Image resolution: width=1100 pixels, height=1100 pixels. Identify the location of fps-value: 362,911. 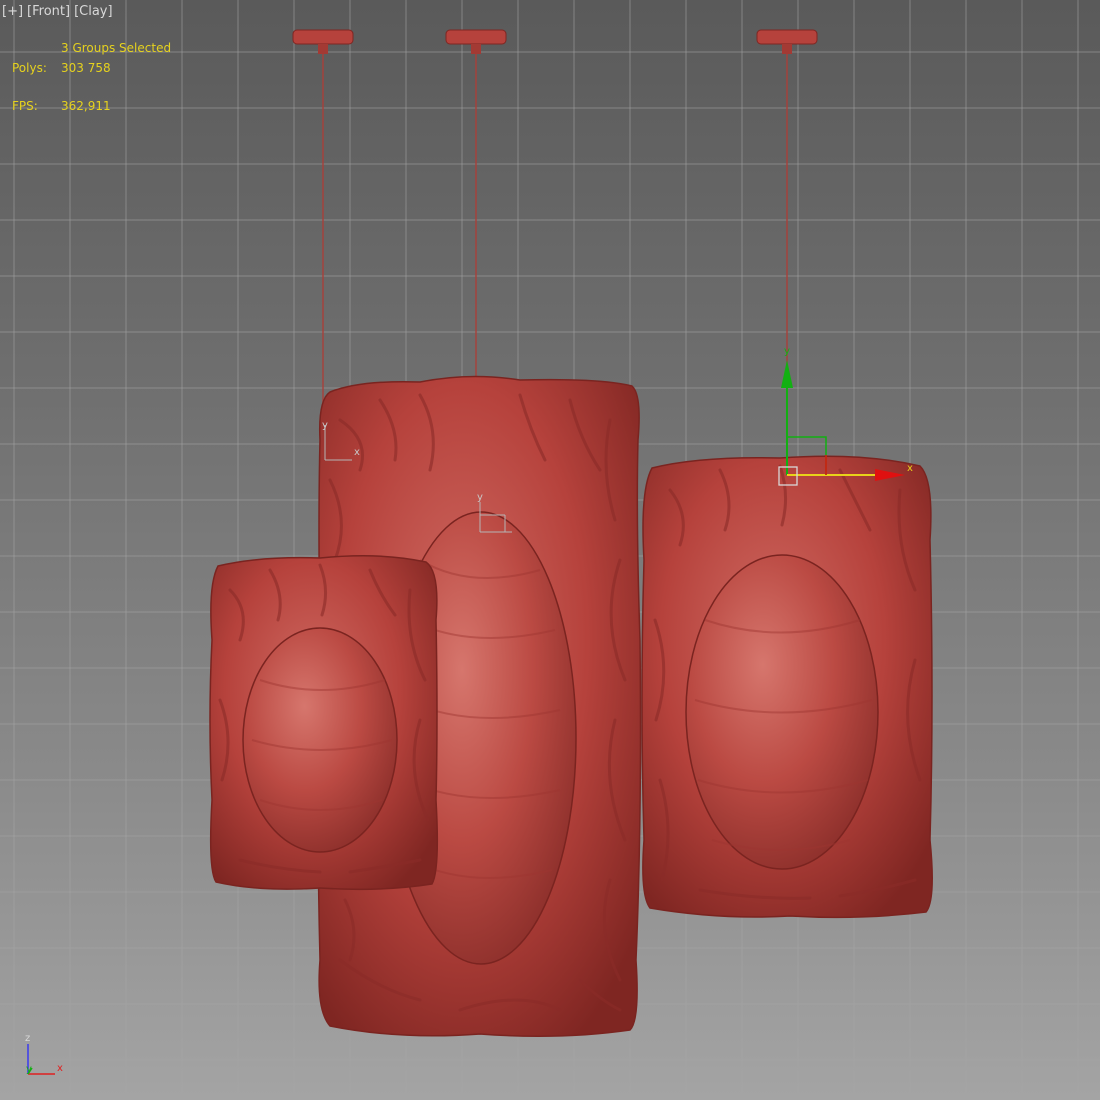
(86, 106).